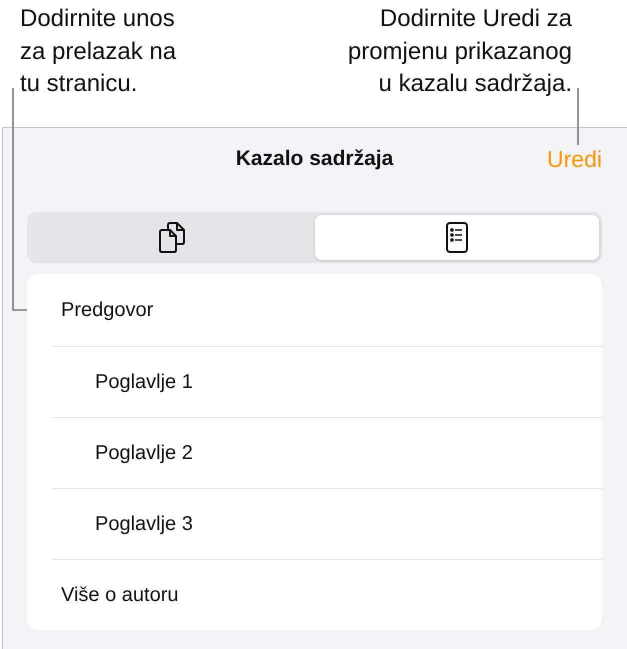 The image size is (627, 649). I want to click on contents-entry: Poglavlje 1, so click(327, 381).